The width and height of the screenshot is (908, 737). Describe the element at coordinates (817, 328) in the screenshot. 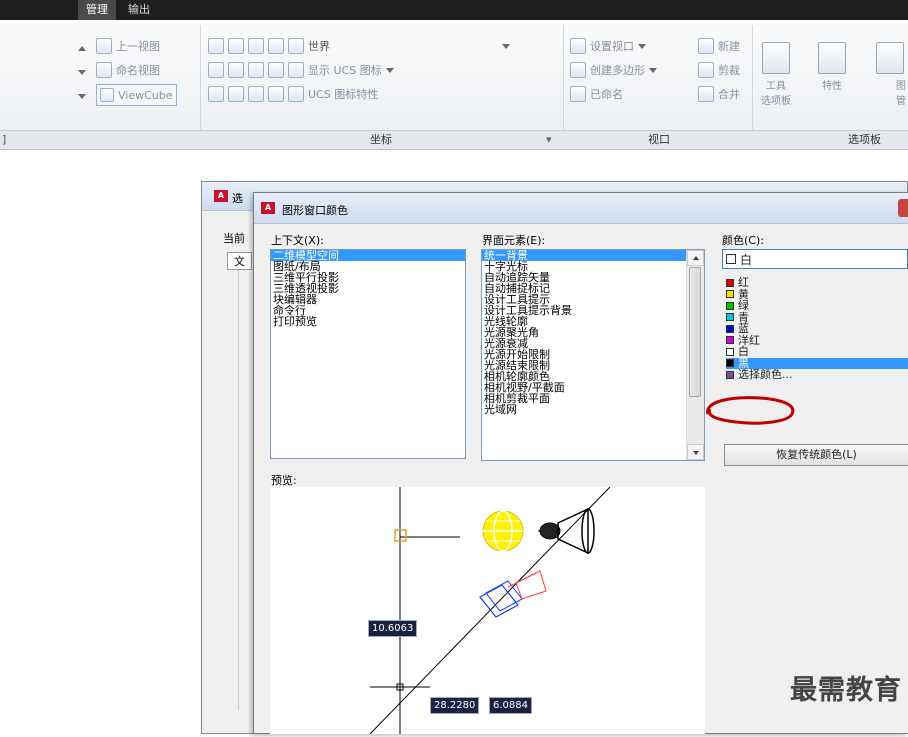

I see `color-option: 蓝` at that location.